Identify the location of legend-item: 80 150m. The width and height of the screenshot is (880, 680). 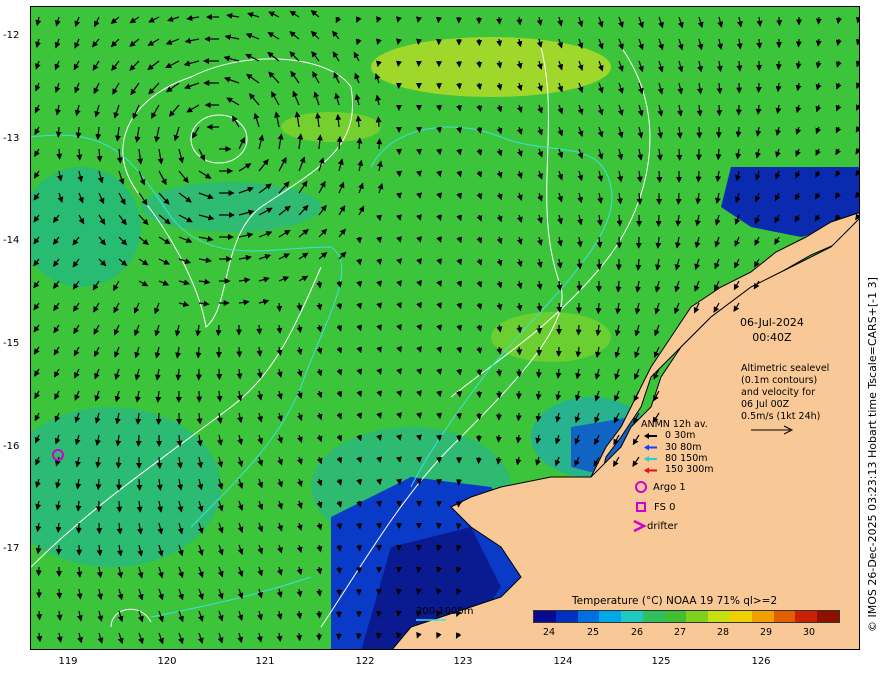
(686, 458).